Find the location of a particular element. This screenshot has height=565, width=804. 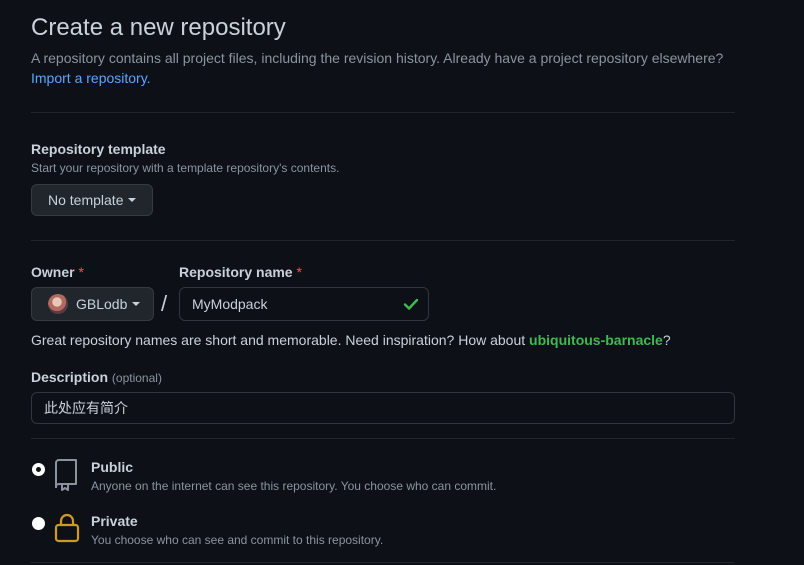

public-option-title: Public is located at coordinates (112, 467).